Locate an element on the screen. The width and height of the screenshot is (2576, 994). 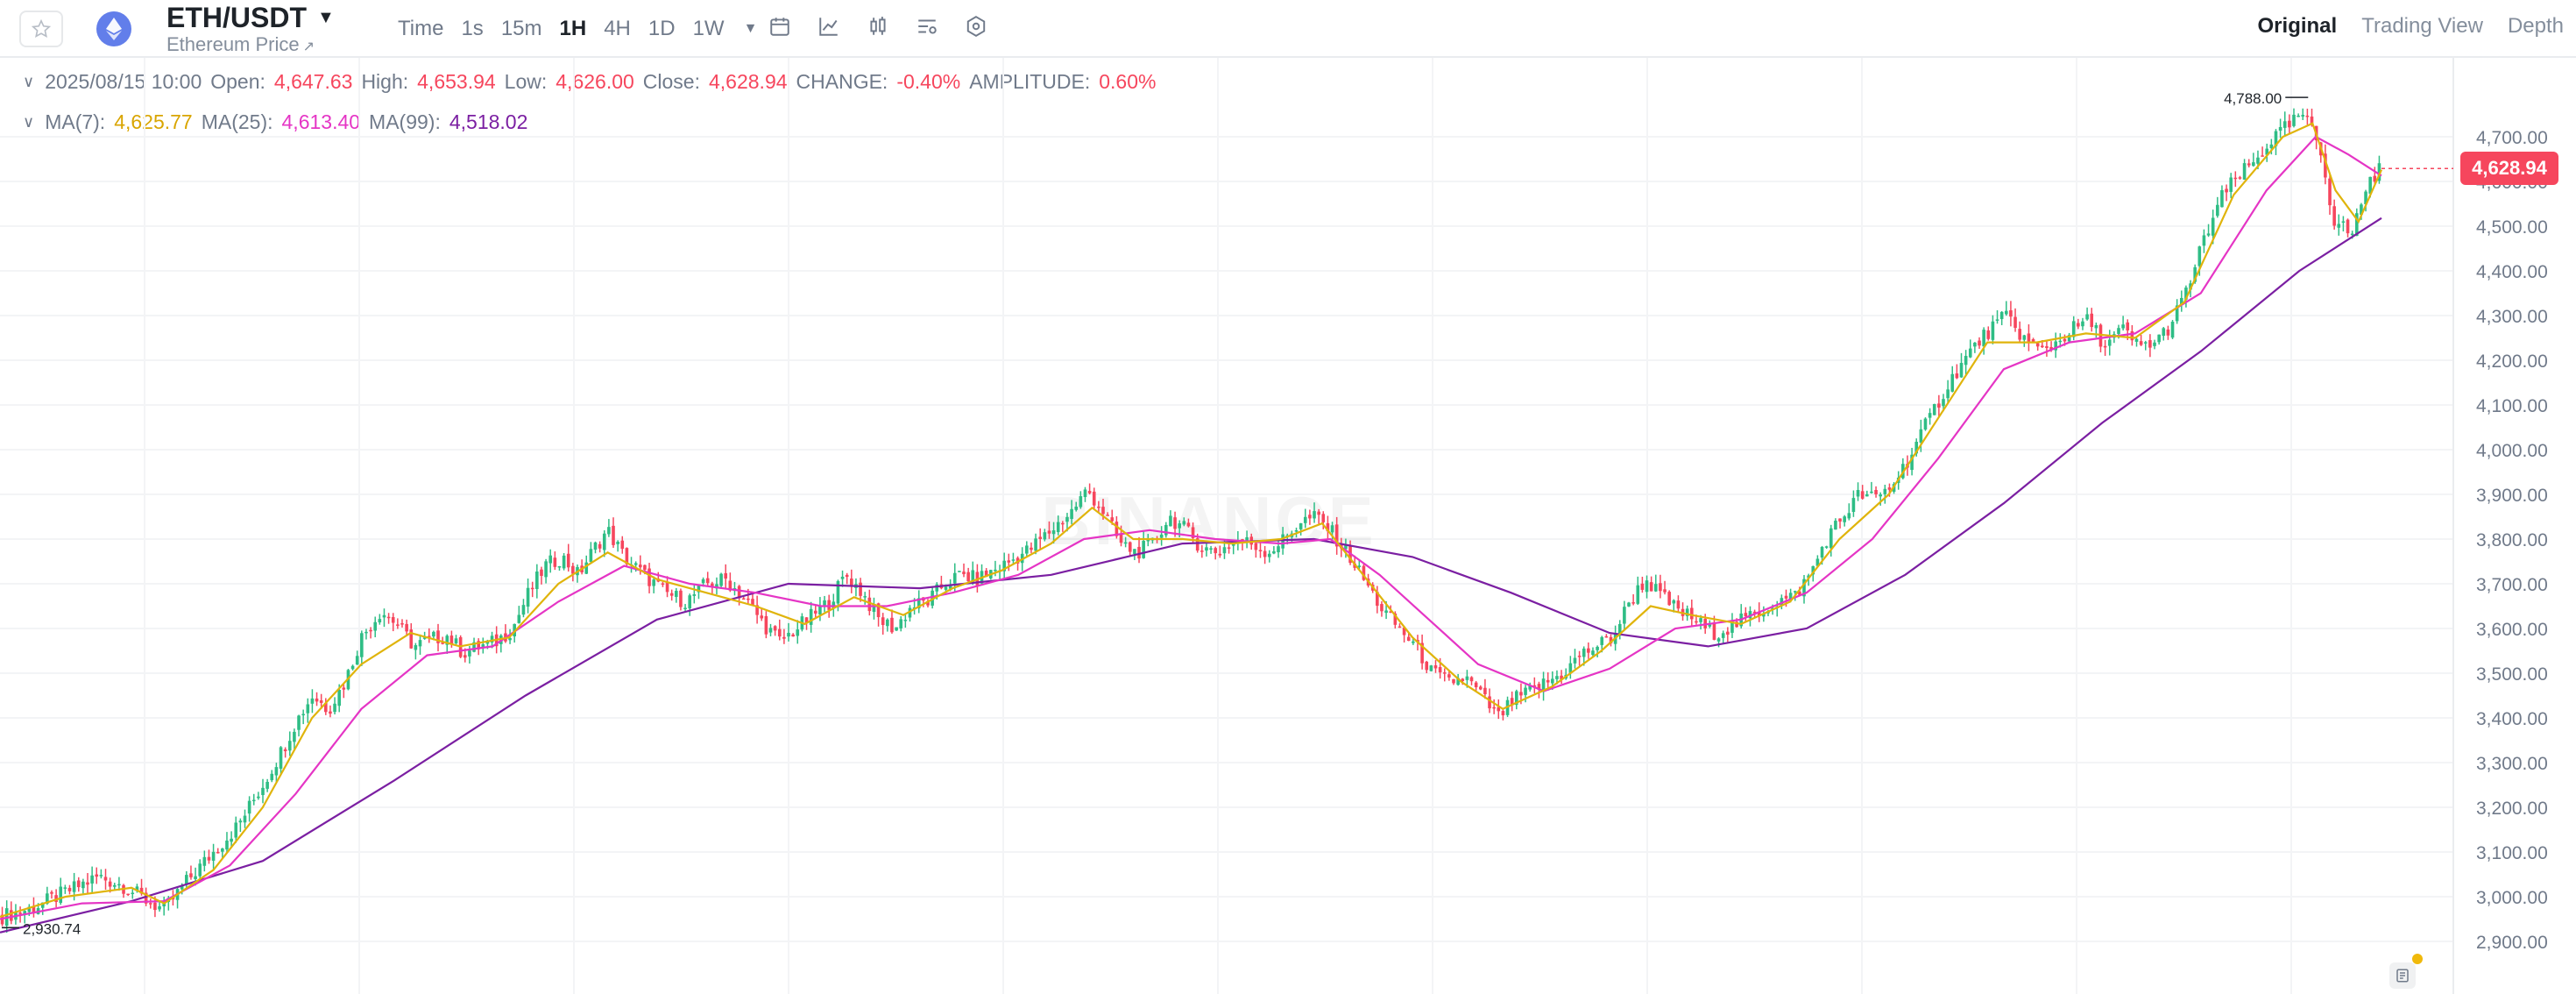
view-original: Original is located at coordinates (2298, 26).